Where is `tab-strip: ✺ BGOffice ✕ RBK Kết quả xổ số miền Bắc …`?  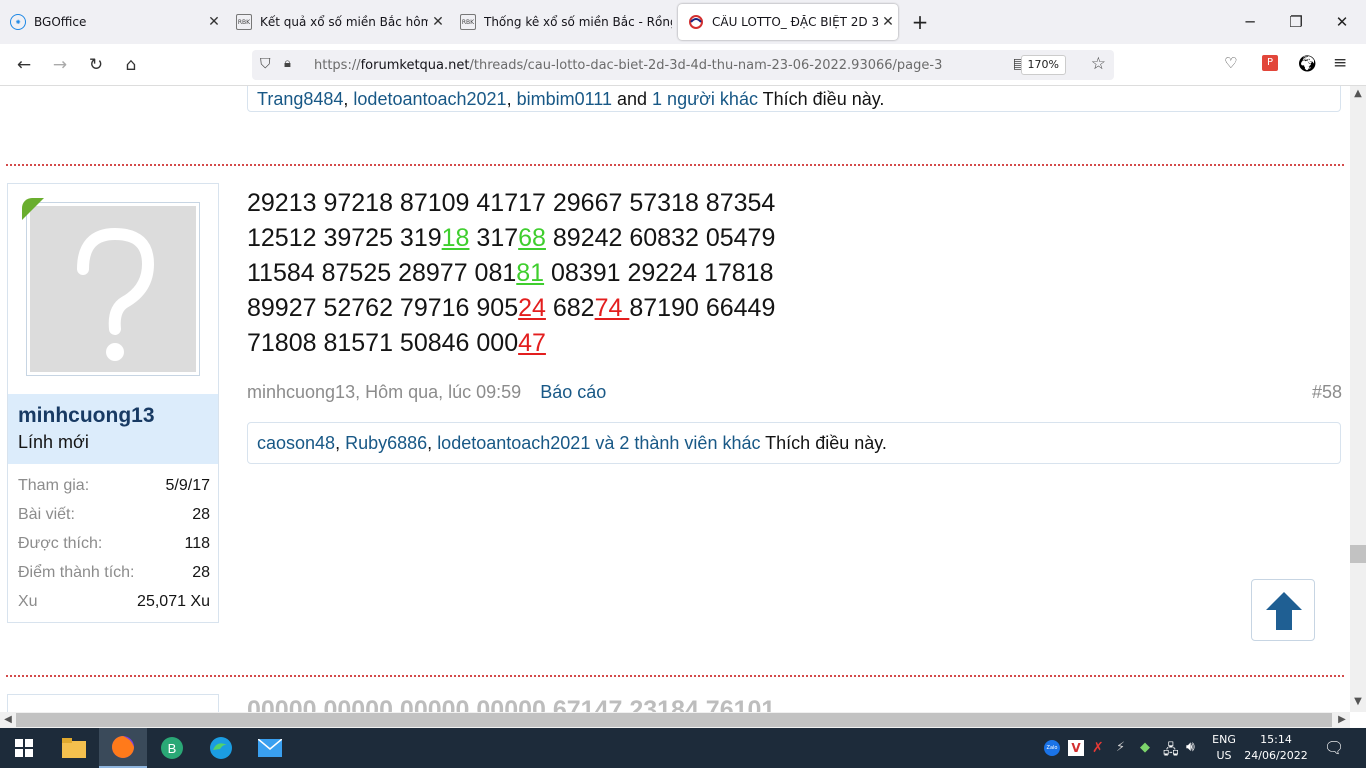 tab-strip: ✺ BGOffice ✕ RBK Kết quả xổ số miền Bắc … is located at coordinates (683, 22).